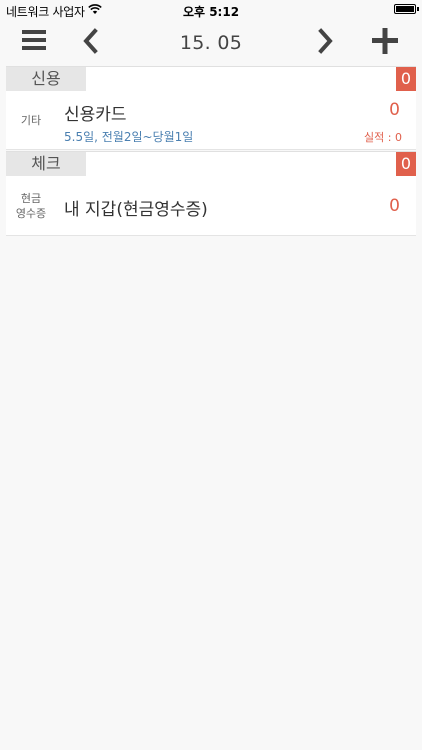 This screenshot has height=750, width=422. I want to click on month-title: 15. 05, so click(211, 43).